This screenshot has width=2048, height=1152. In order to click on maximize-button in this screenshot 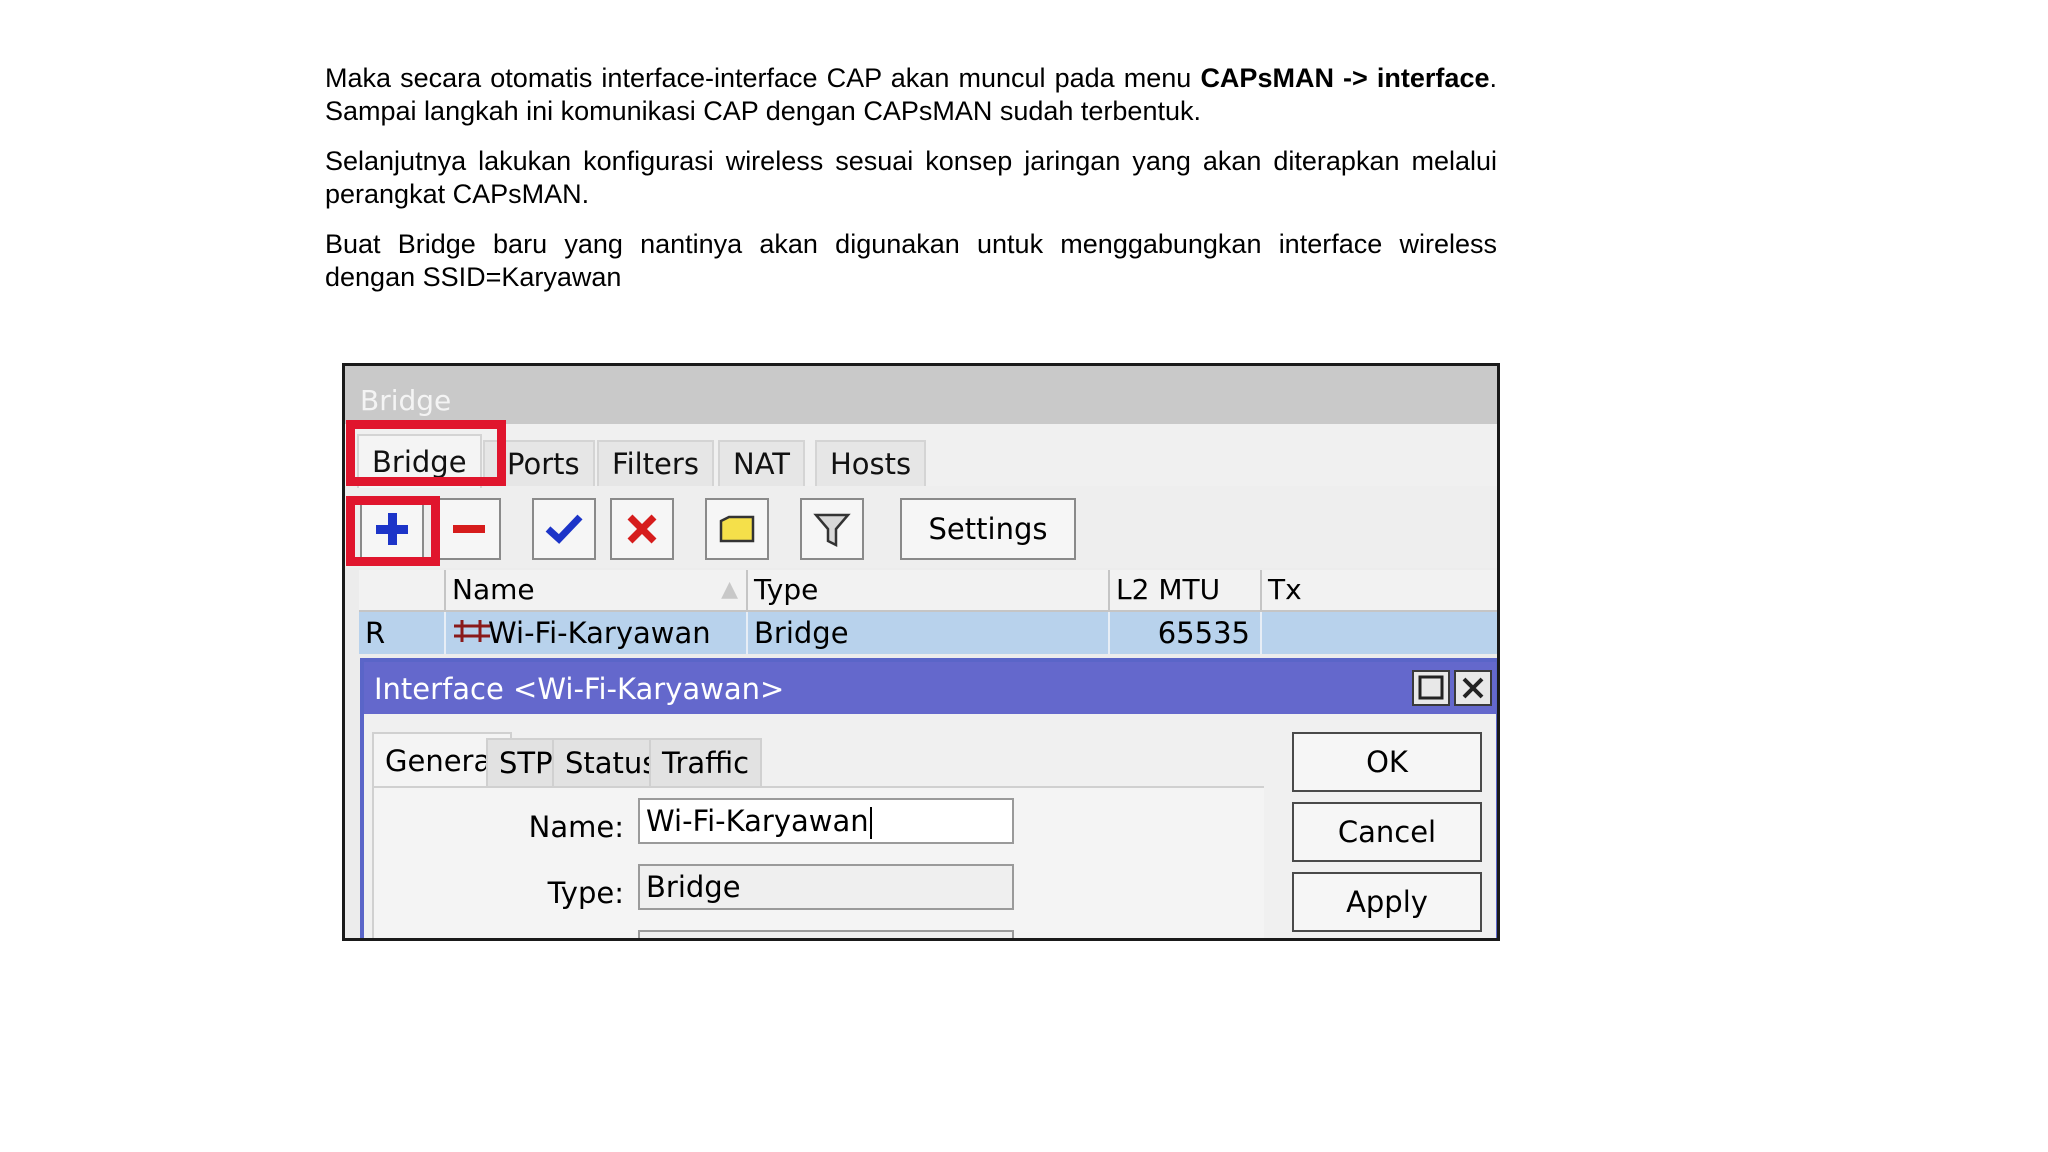, I will do `click(1431, 688)`.